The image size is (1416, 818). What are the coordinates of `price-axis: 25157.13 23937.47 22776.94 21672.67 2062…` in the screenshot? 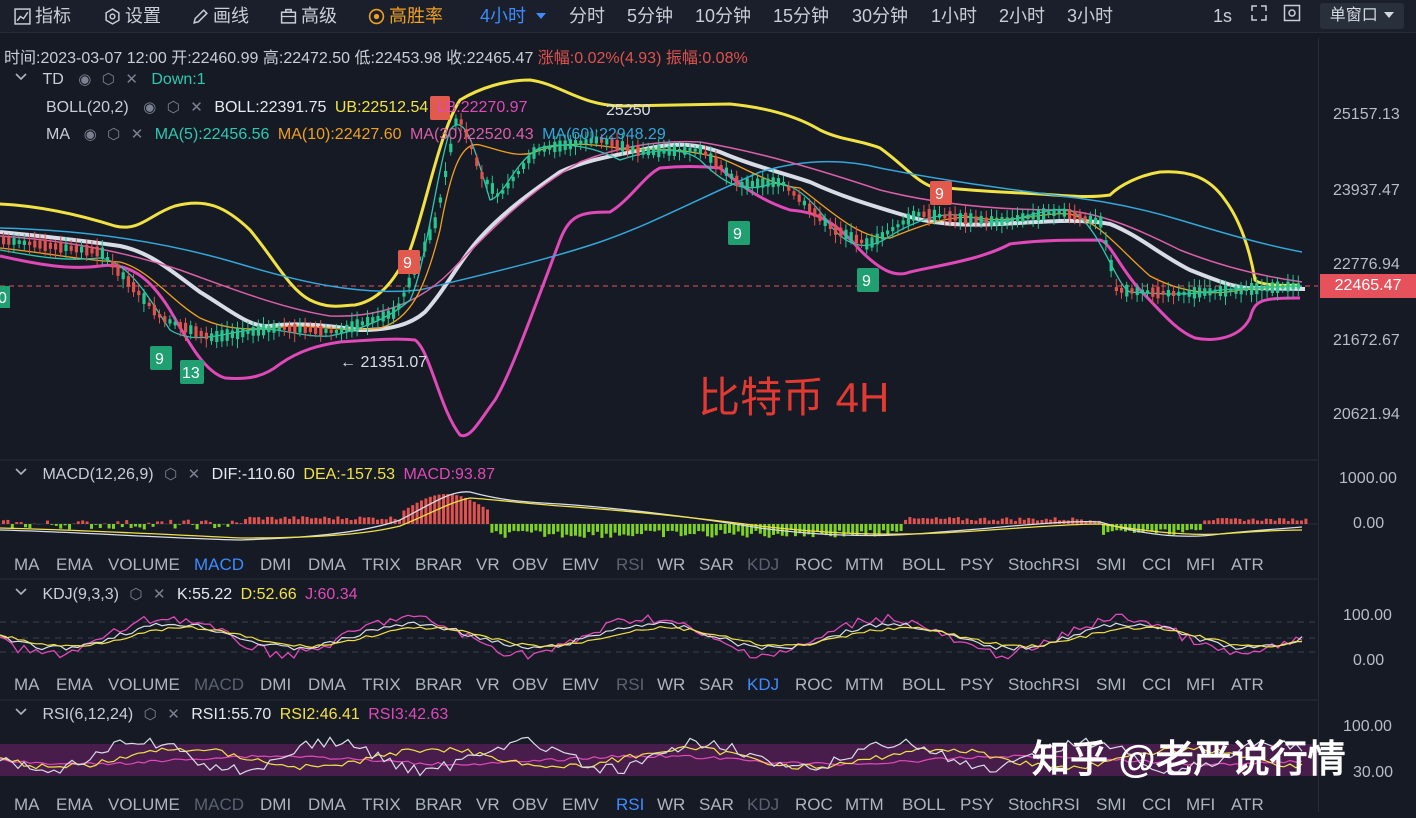 It's located at (1367, 425).